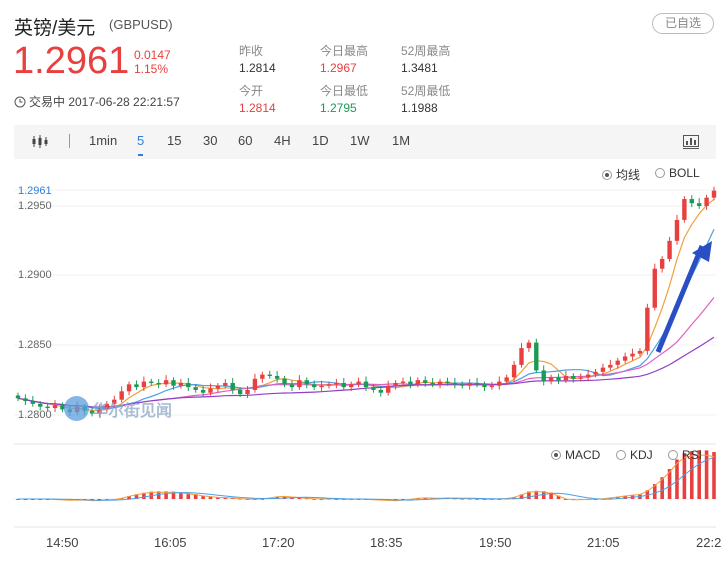 The width and height of the screenshot is (721, 561). Describe the element at coordinates (132, 410) in the screenshot. I see `watermark-text: 华尔街见闻` at that location.